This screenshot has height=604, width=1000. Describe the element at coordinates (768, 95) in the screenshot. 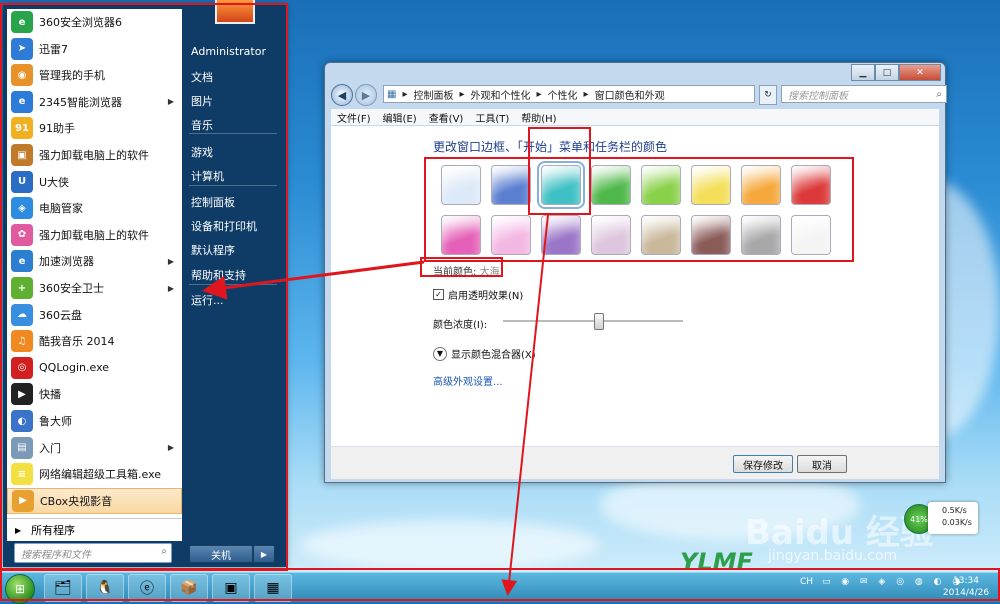

I see `refresh-icon: ↻` at that location.